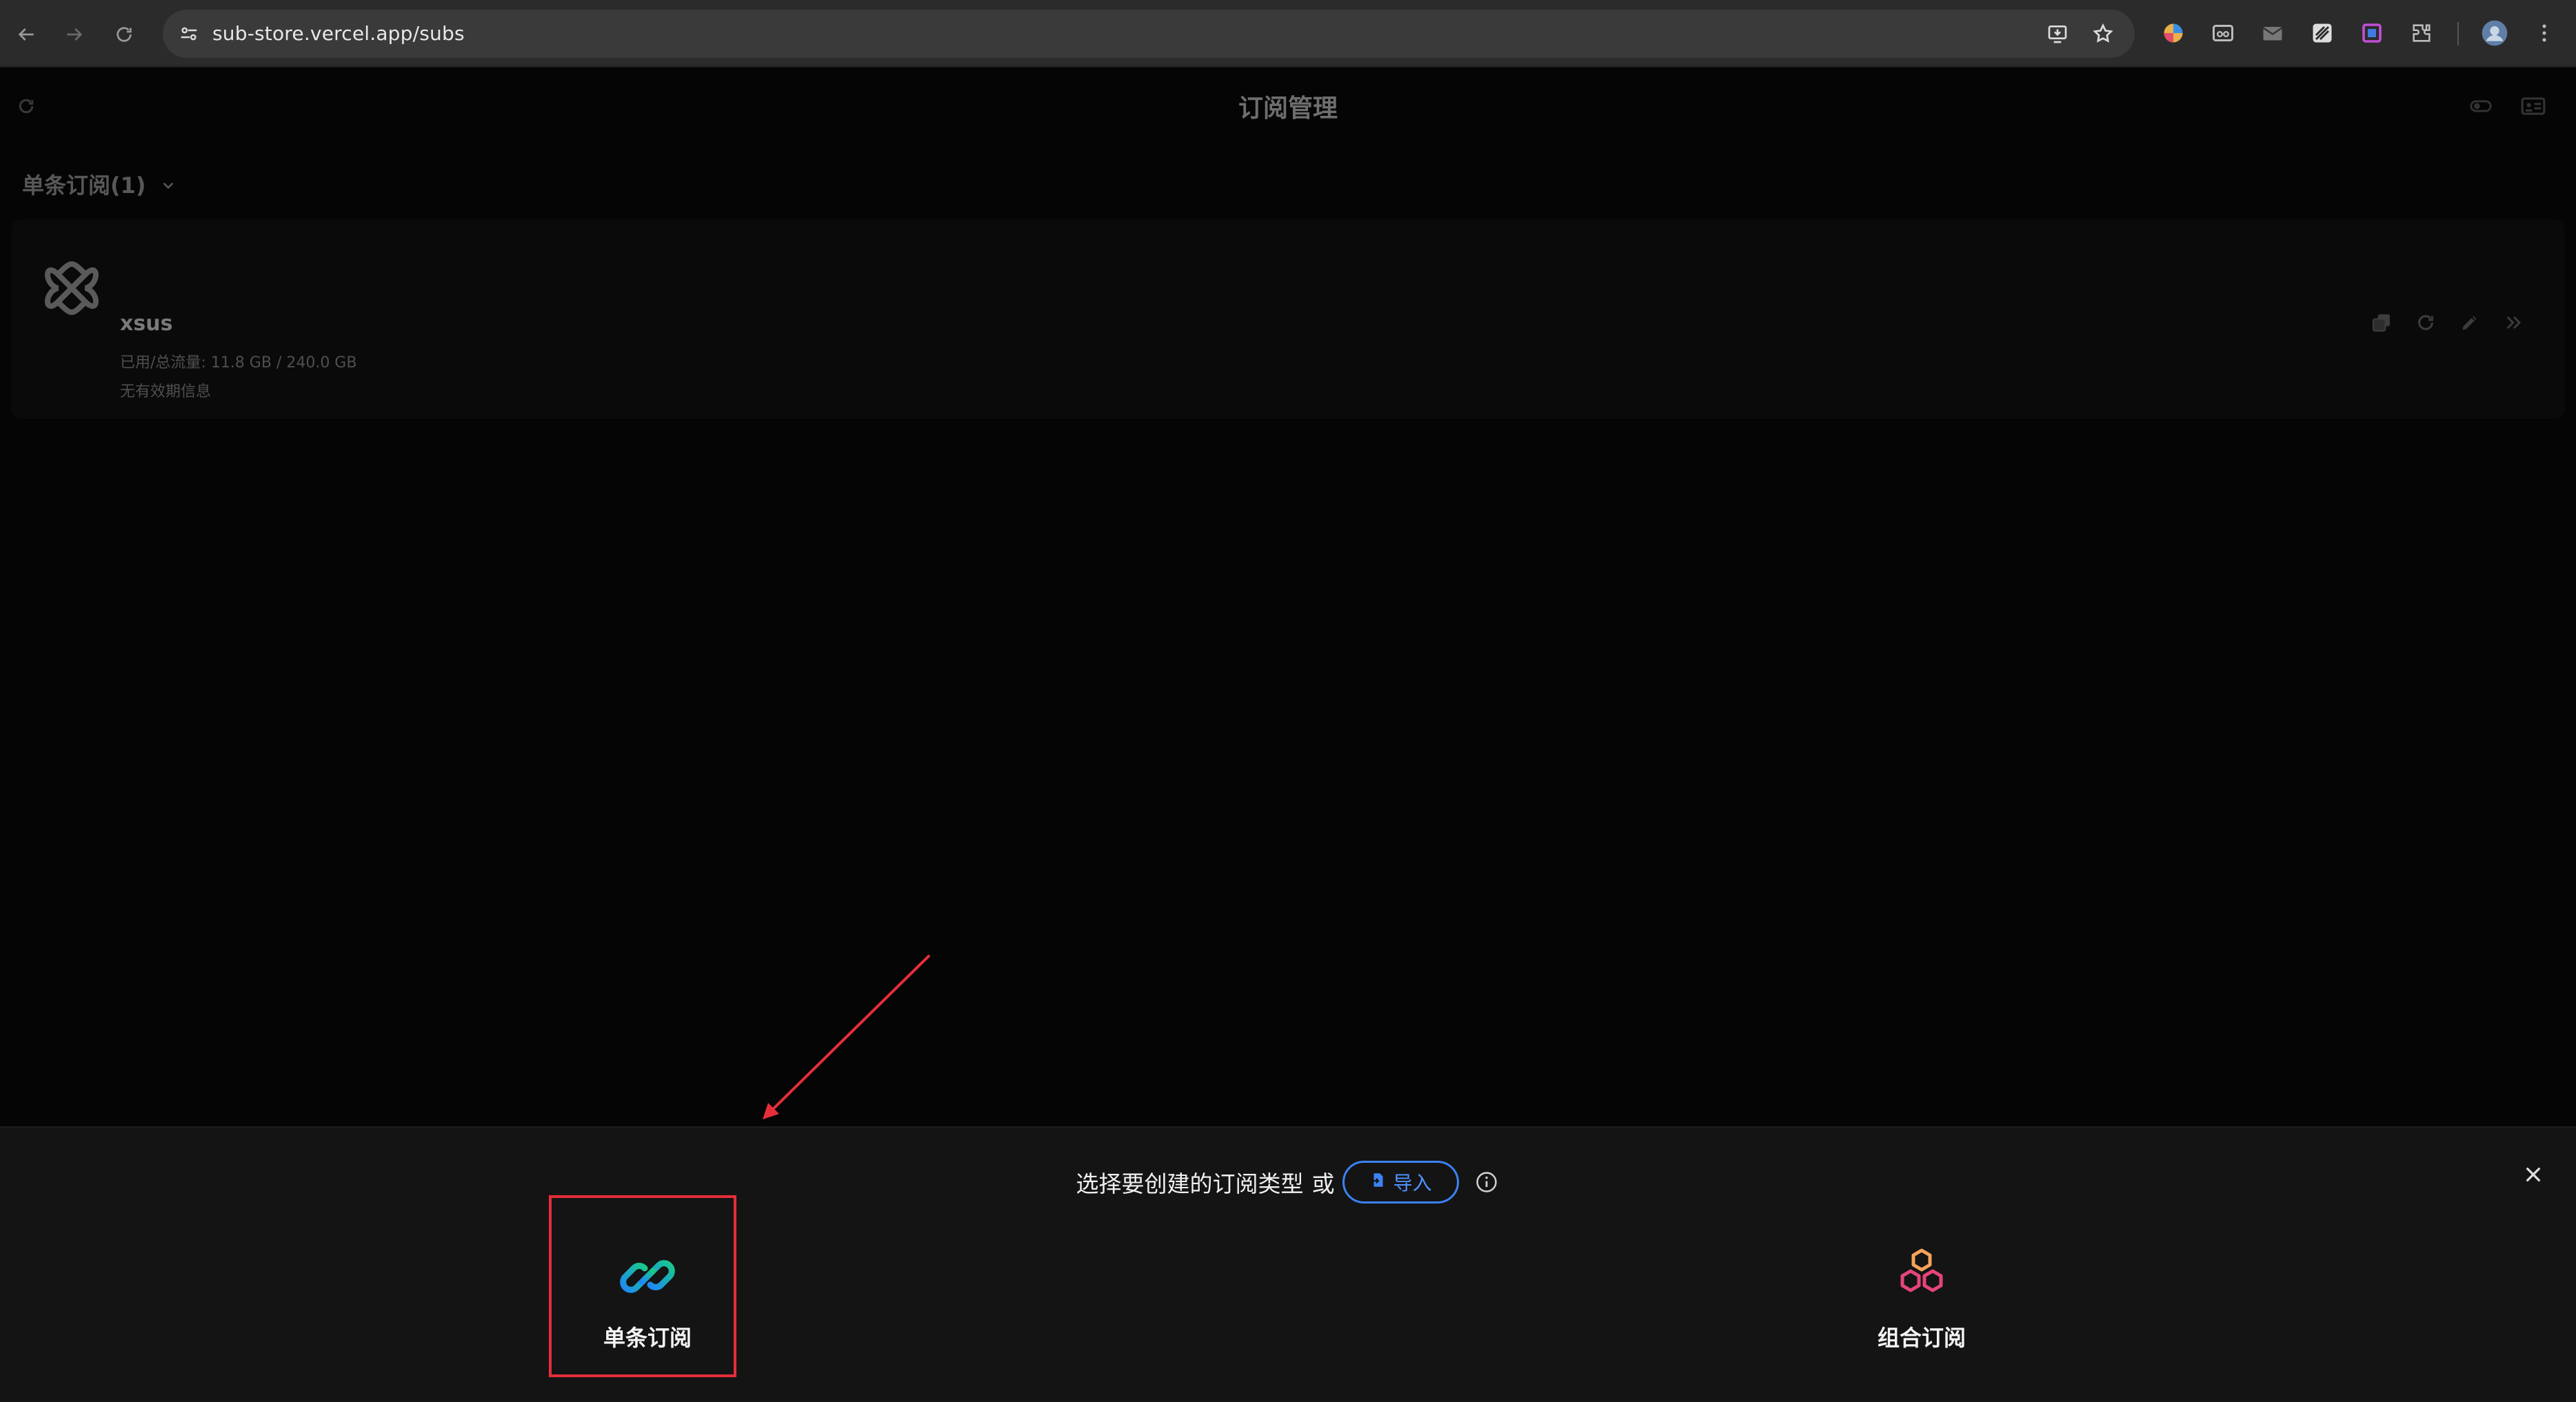 The width and height of the screenshot is (2576, 1402). I want to click on id-card-icon, so click(2533, 106).